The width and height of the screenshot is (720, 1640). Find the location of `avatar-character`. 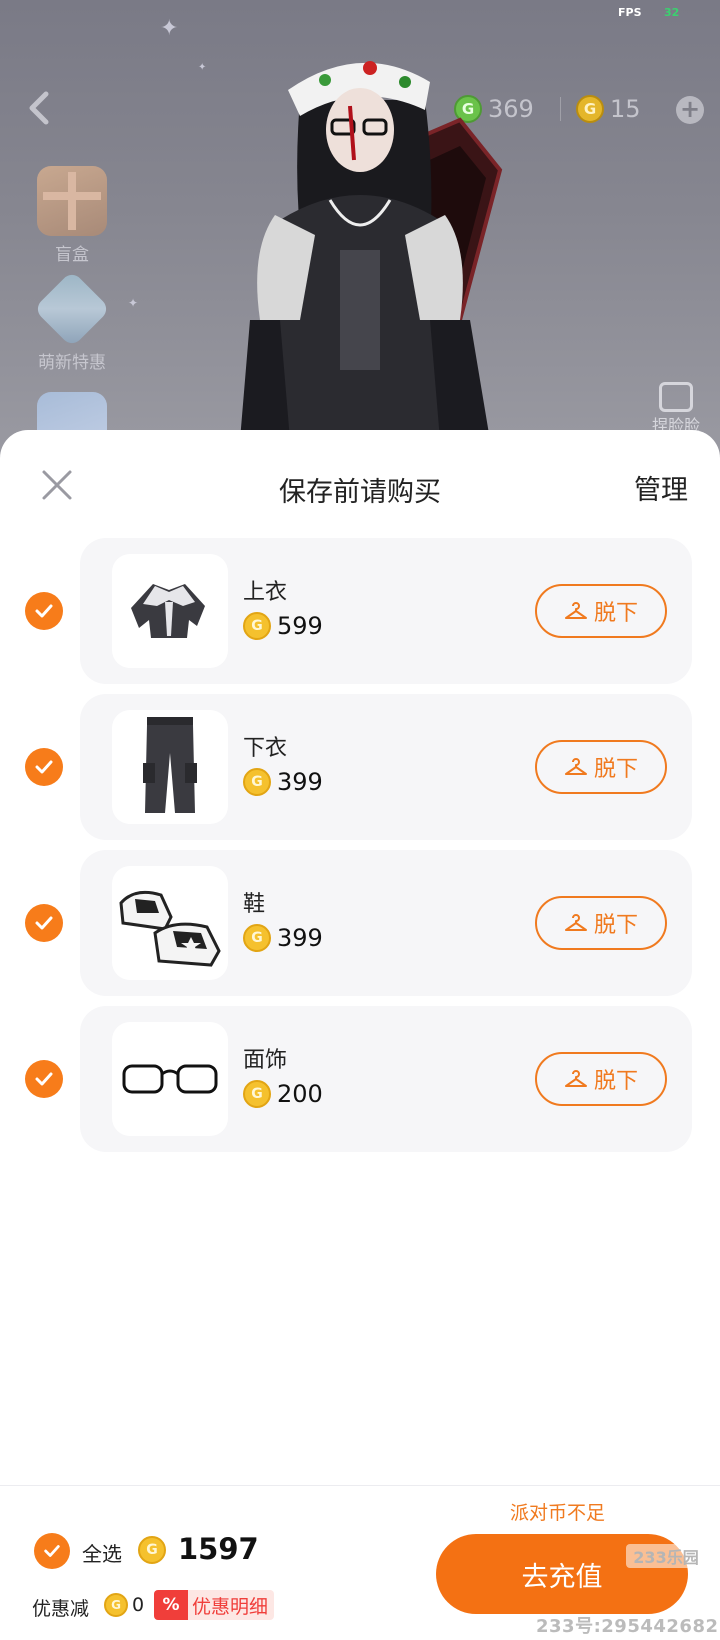

avatar-character is located at coordinates (371, 250).